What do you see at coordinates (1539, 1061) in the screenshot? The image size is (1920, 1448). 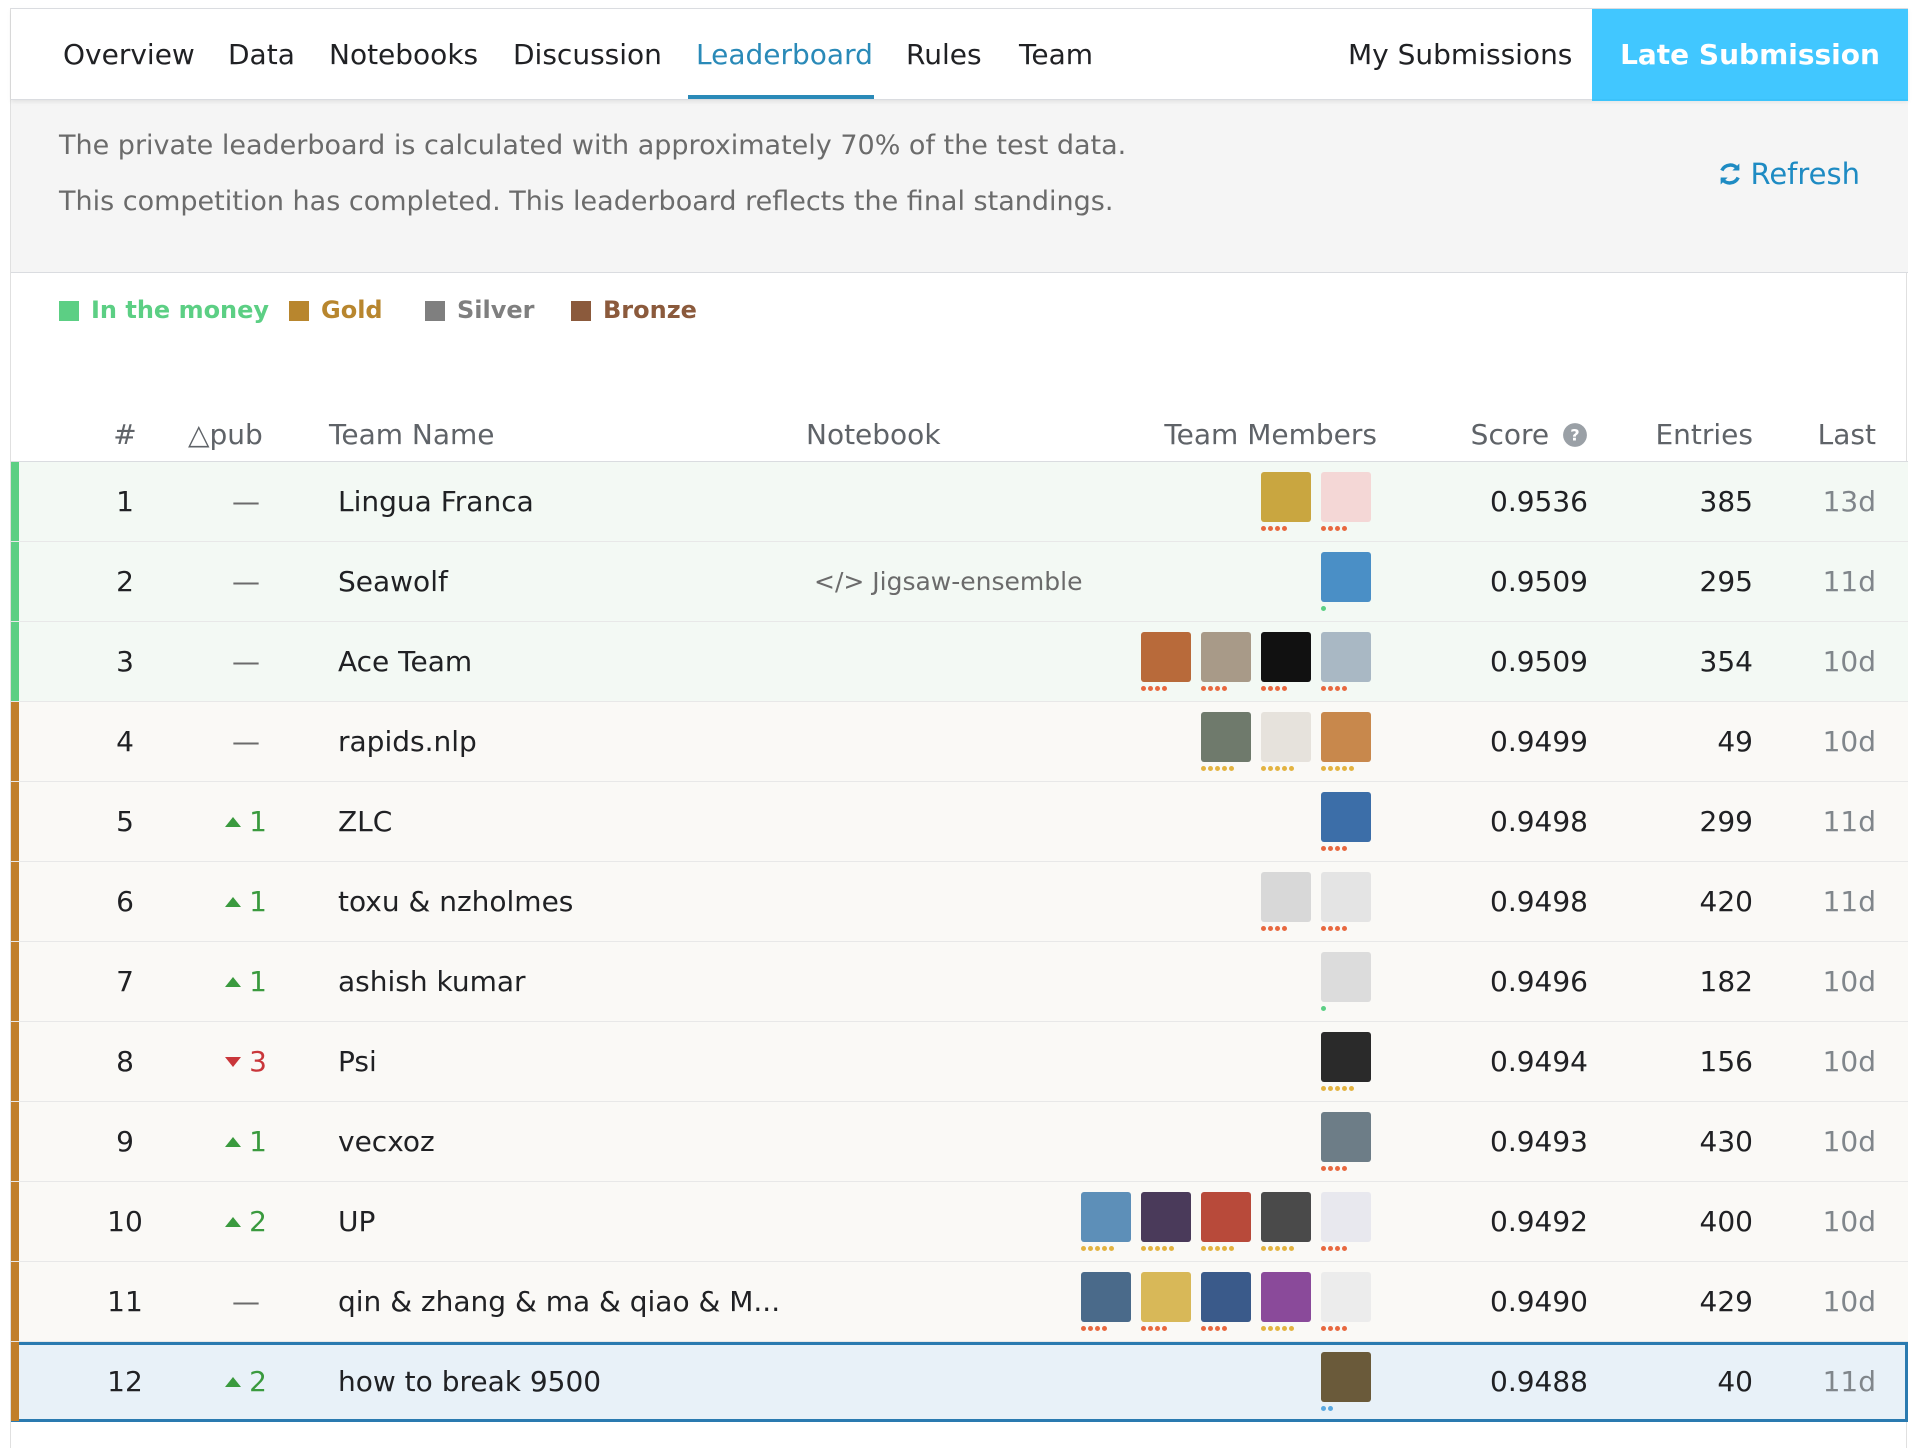 I see `score-cell: 0.9494` at bounding box center [1539, 1061].